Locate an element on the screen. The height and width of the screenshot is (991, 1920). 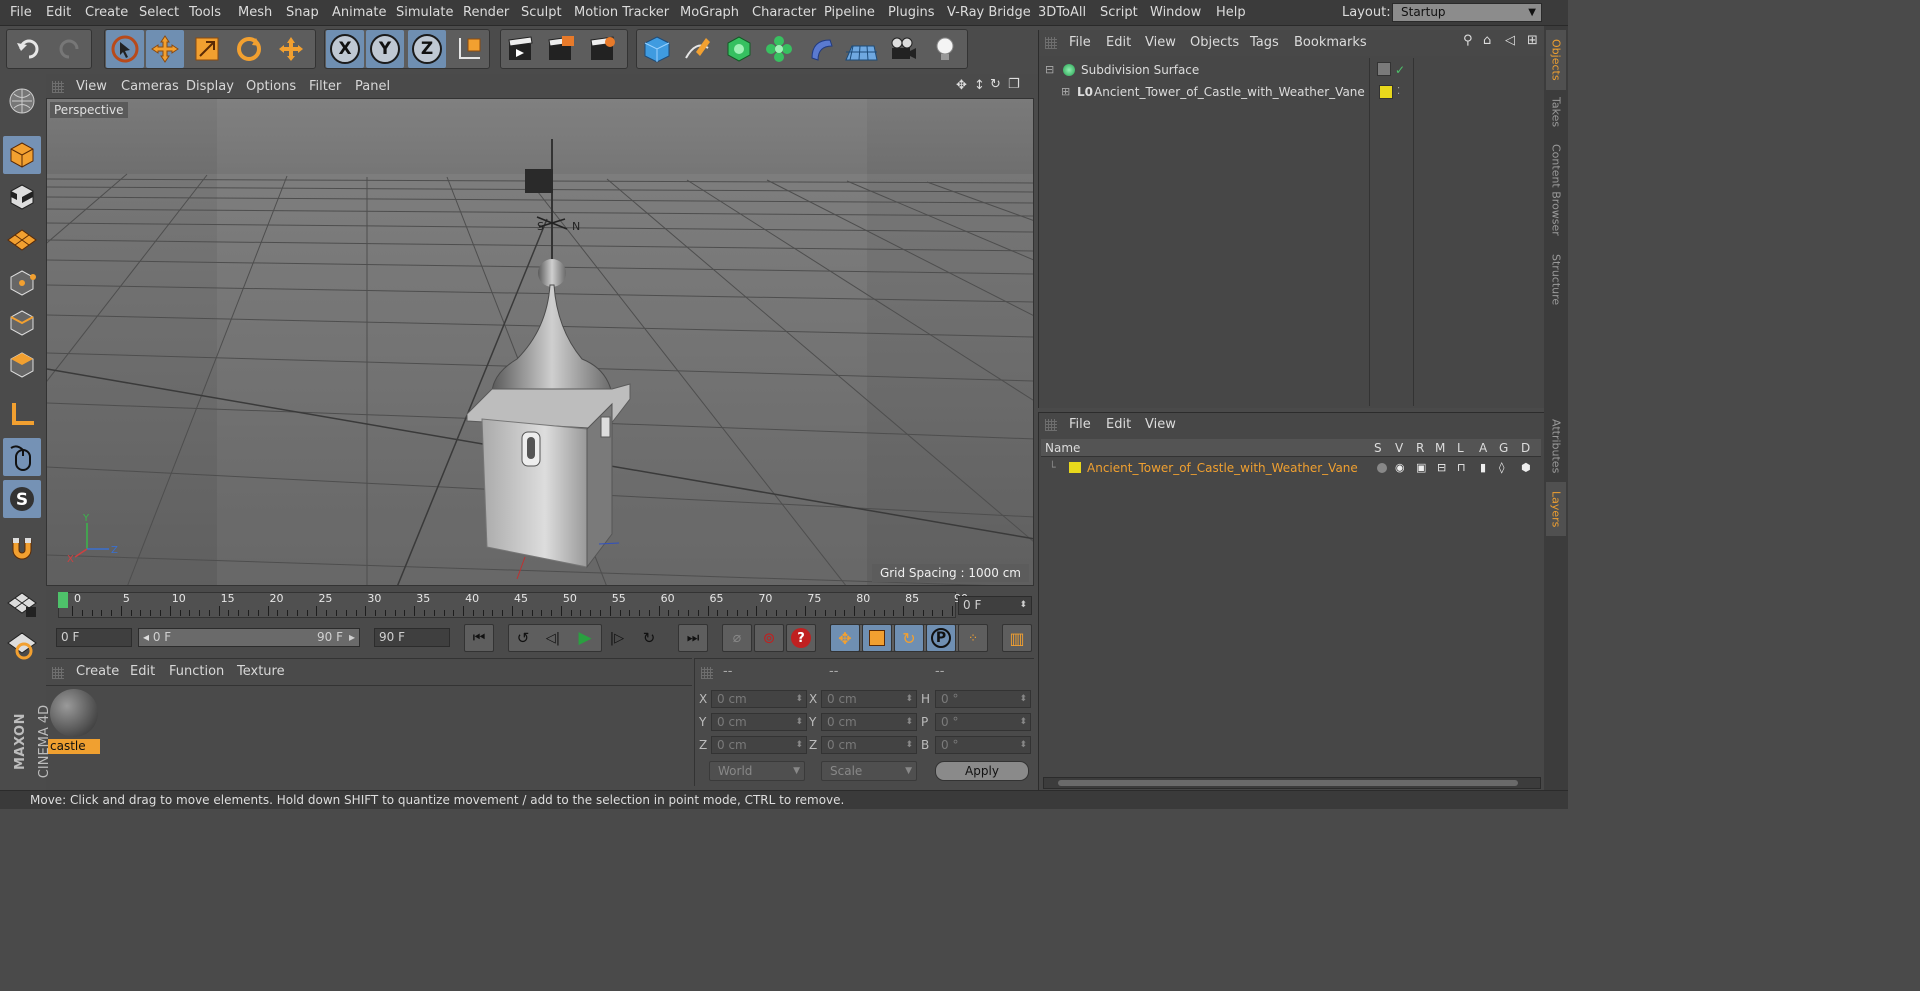
key-scale-button is located at coordinates (877, 638).